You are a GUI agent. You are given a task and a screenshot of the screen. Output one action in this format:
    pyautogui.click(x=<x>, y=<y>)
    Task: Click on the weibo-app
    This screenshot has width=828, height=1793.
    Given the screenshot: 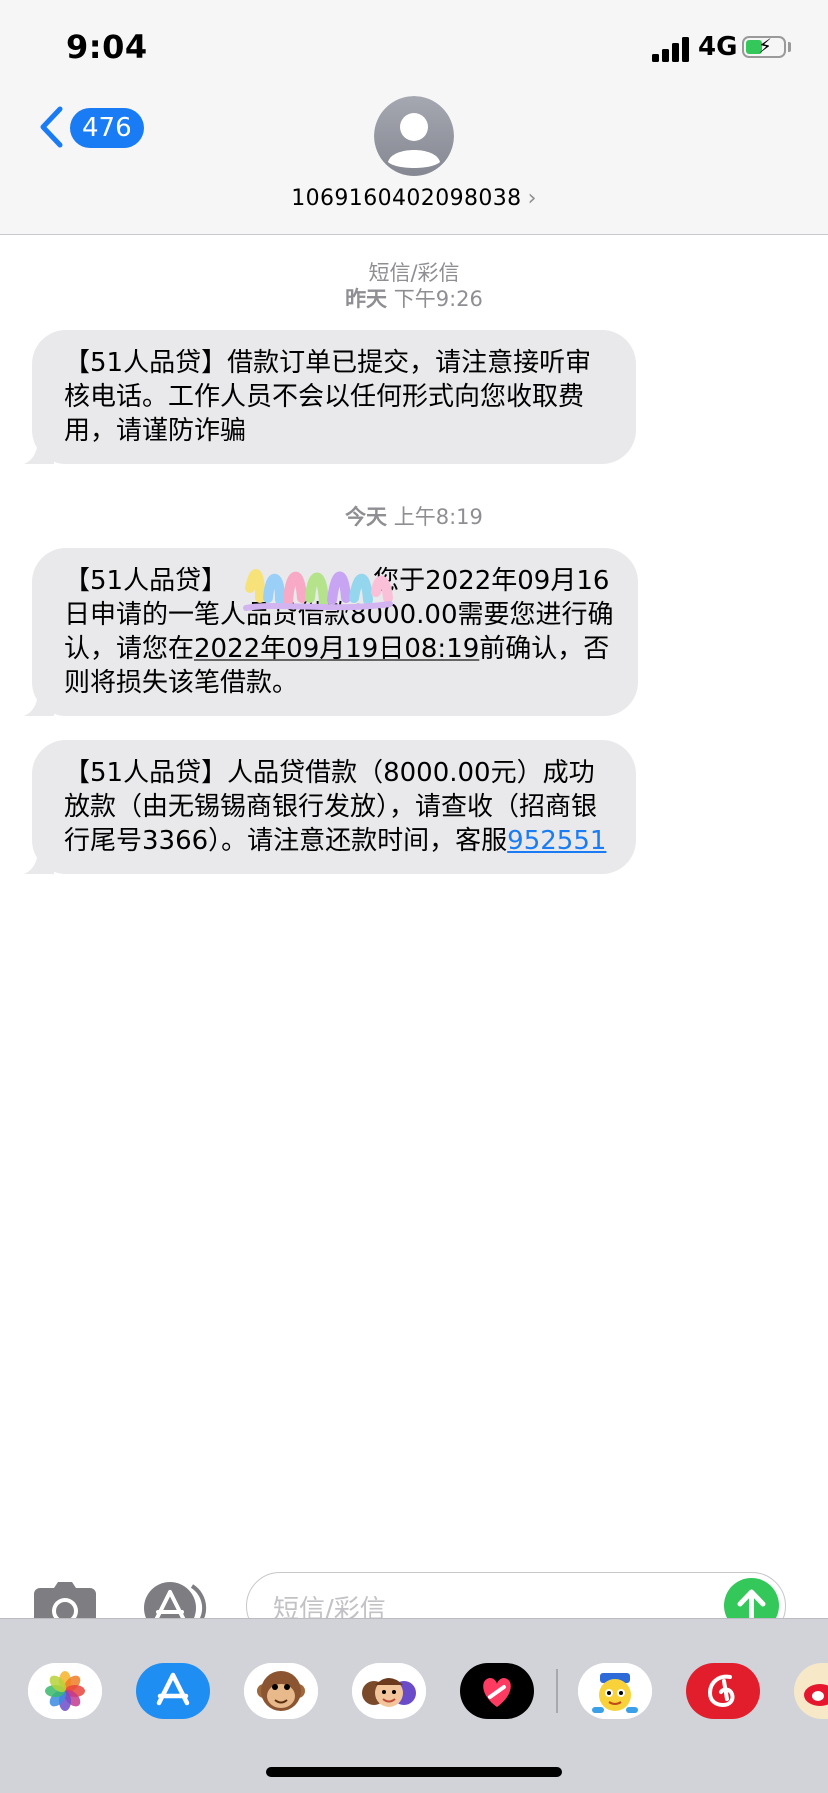 What is the action you would take?
    pyautogui.click(x=811, y=1691)
    